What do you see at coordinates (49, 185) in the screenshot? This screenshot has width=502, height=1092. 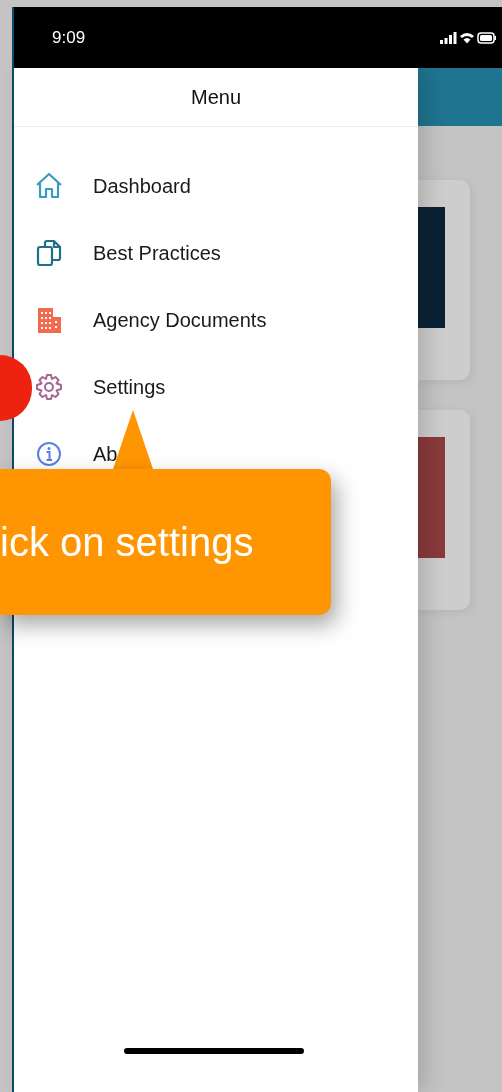 I see `home-icon` at bounding box center [49, 185].